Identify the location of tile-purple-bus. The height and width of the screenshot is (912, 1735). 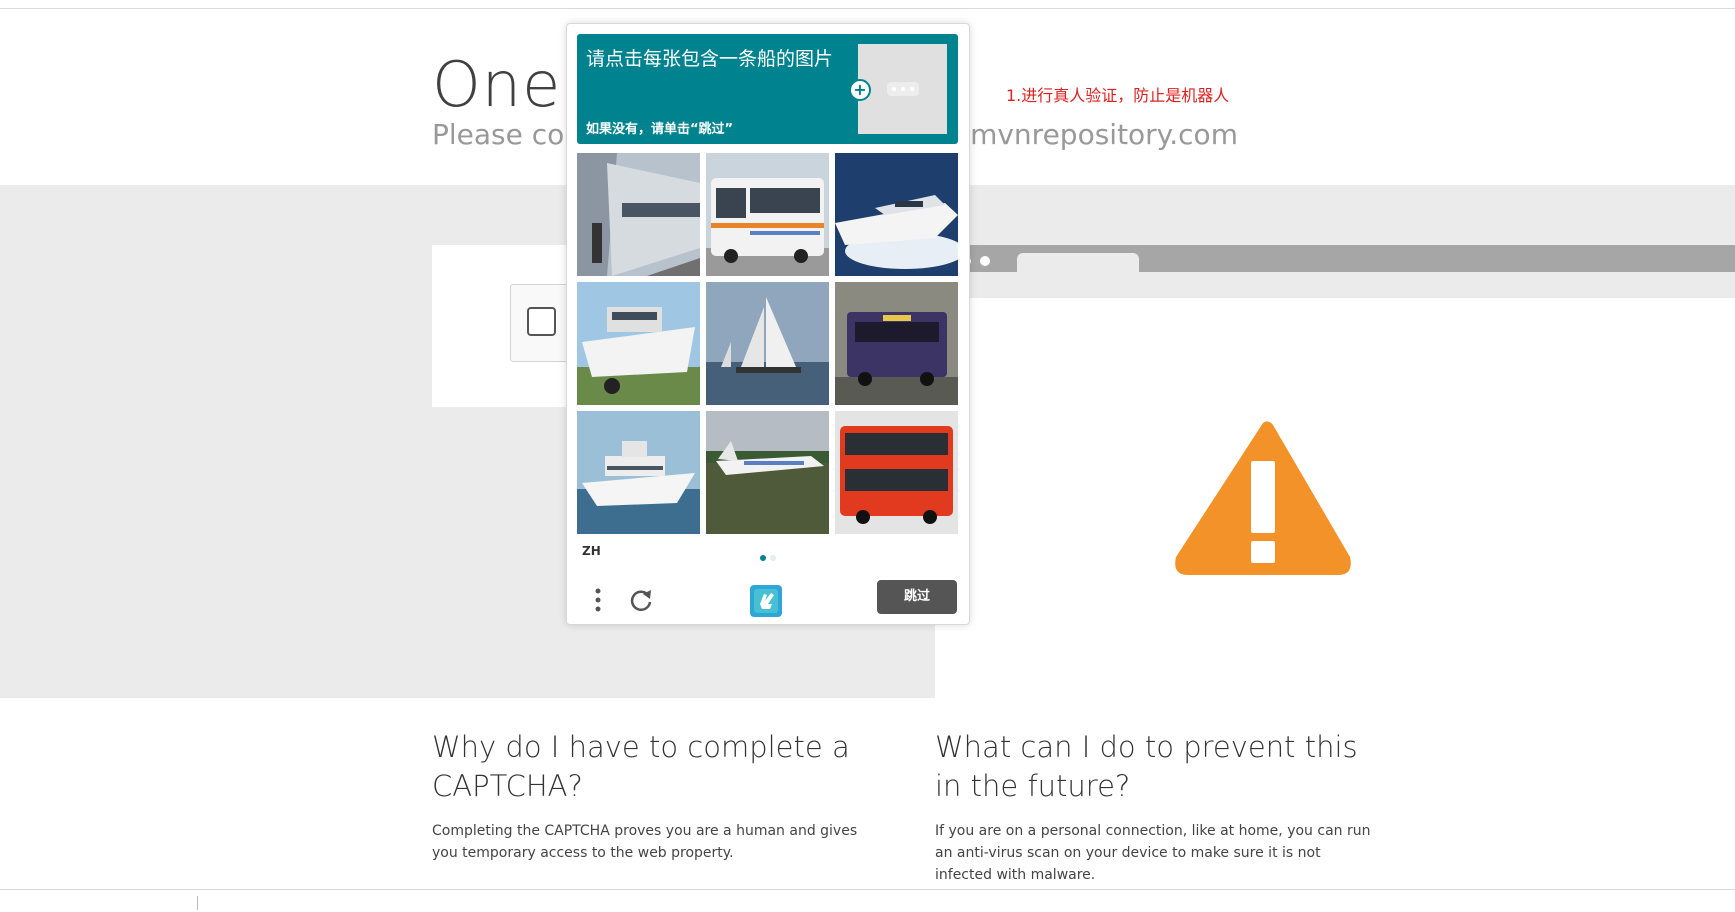
(896, 343).